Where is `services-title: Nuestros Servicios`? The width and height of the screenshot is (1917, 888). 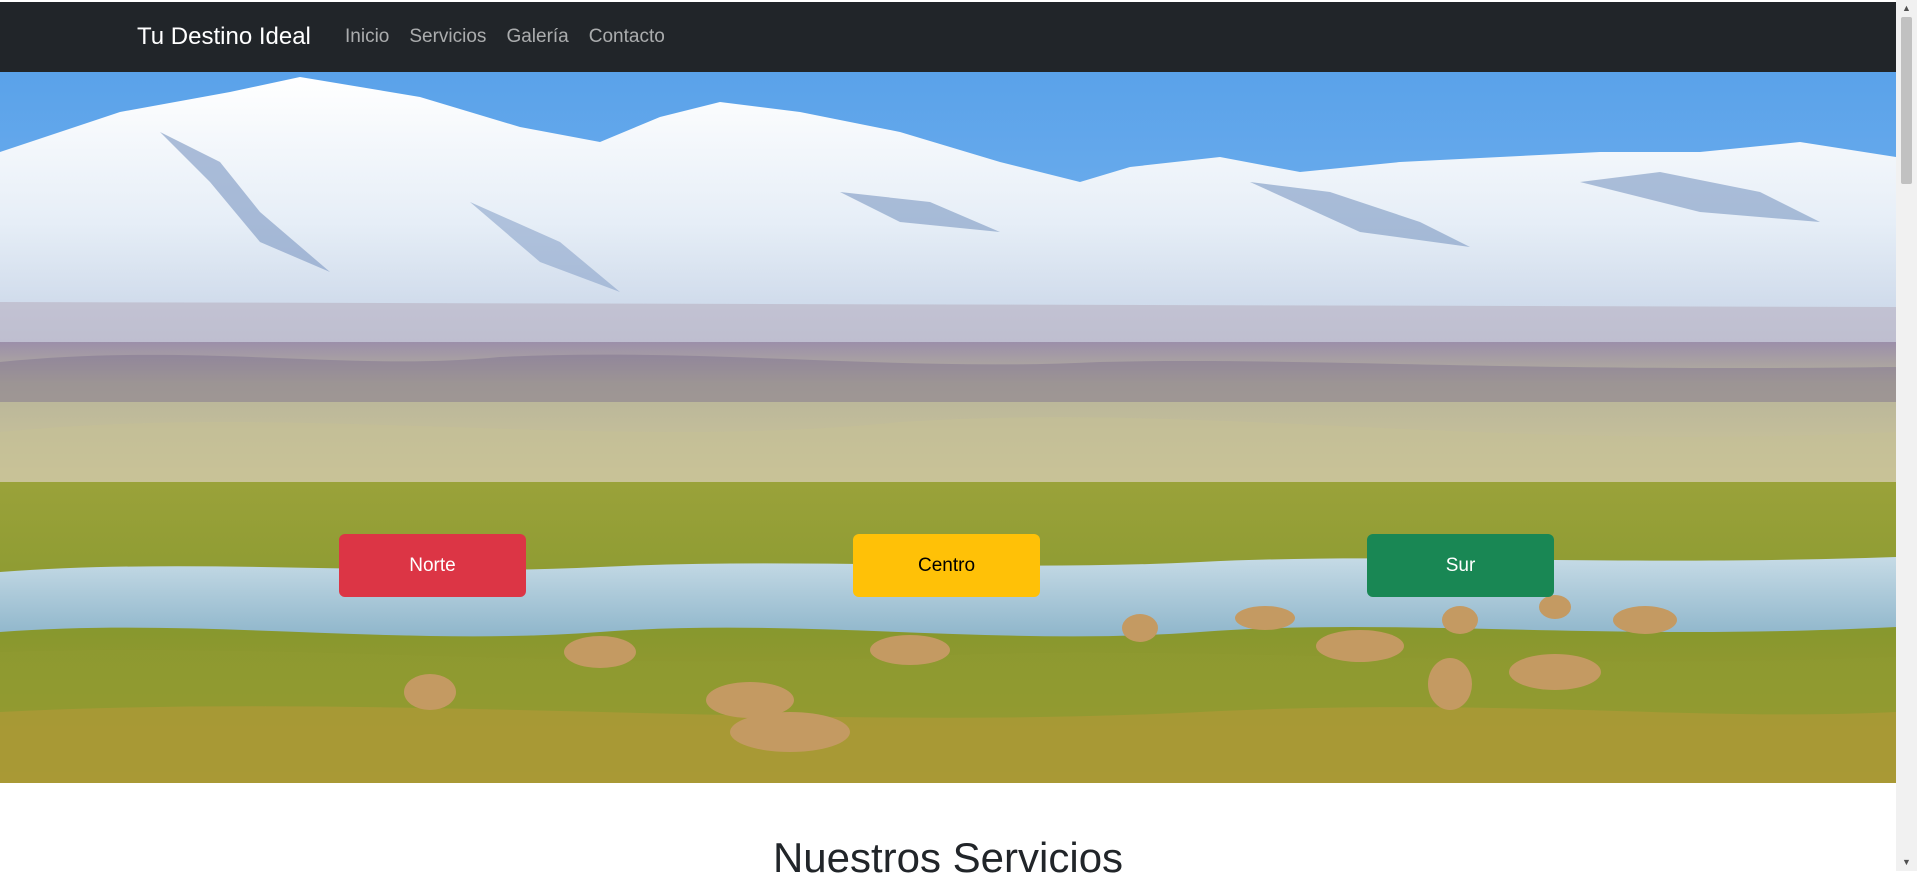
services-title: Nuestros Servicios is located at coordinates (948, 857).